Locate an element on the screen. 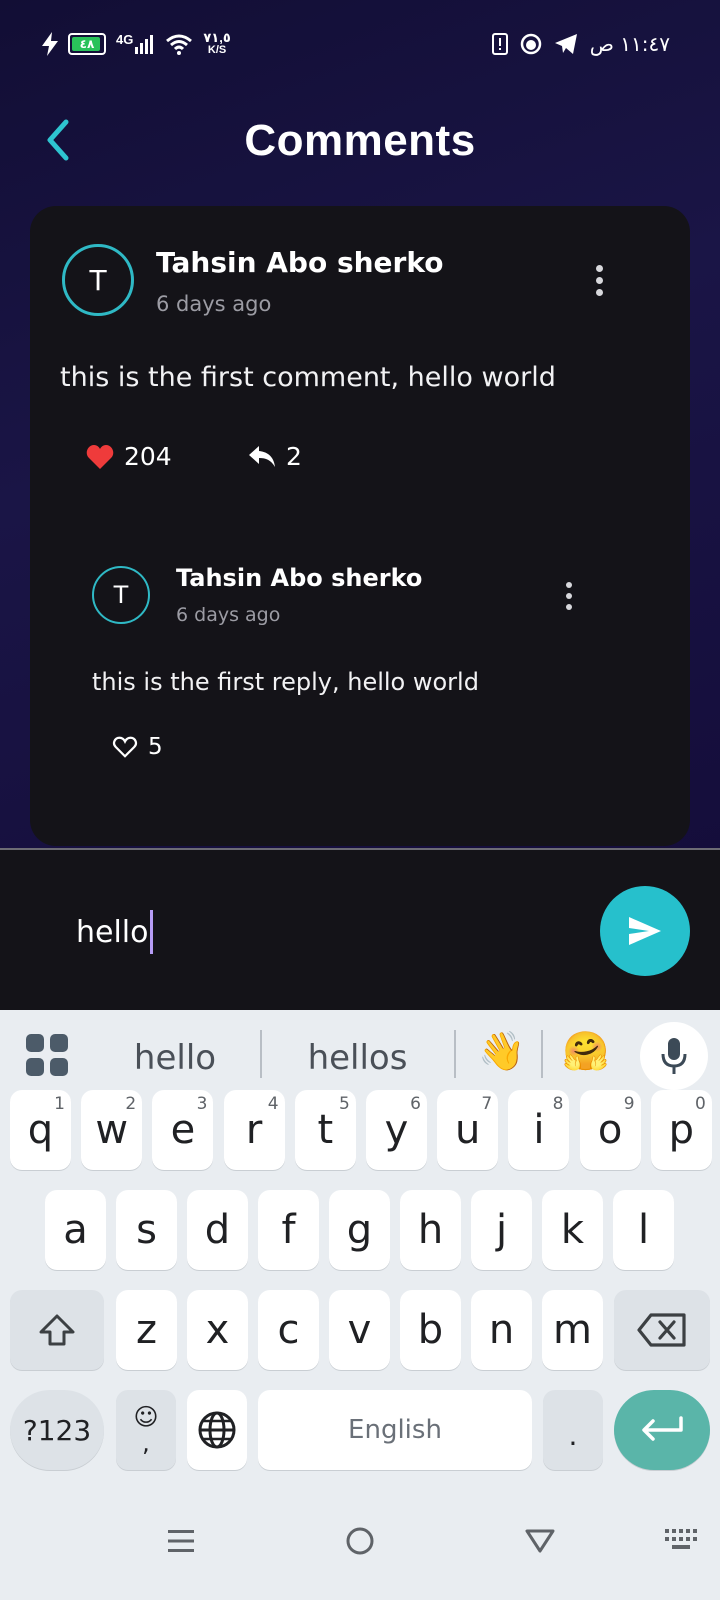 The image size is (720, 1600). menu-lines-icon is located at coordinates (181, 1541).